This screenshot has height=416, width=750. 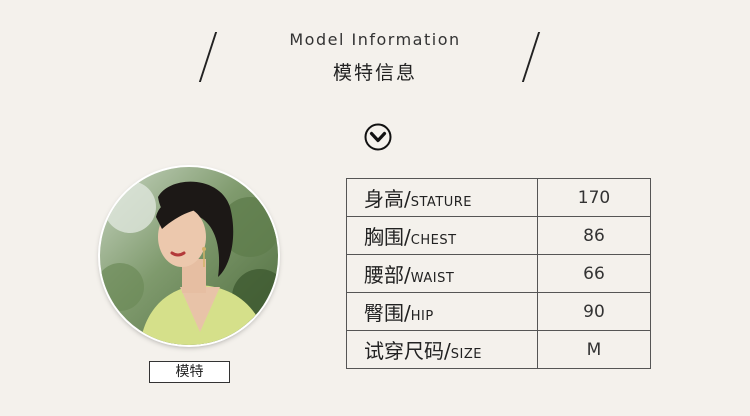 What do you see at coordinates (374, 73) in the screenshot?
I see `section-title-cn: 模特信息` at bounding box center [374, 73].